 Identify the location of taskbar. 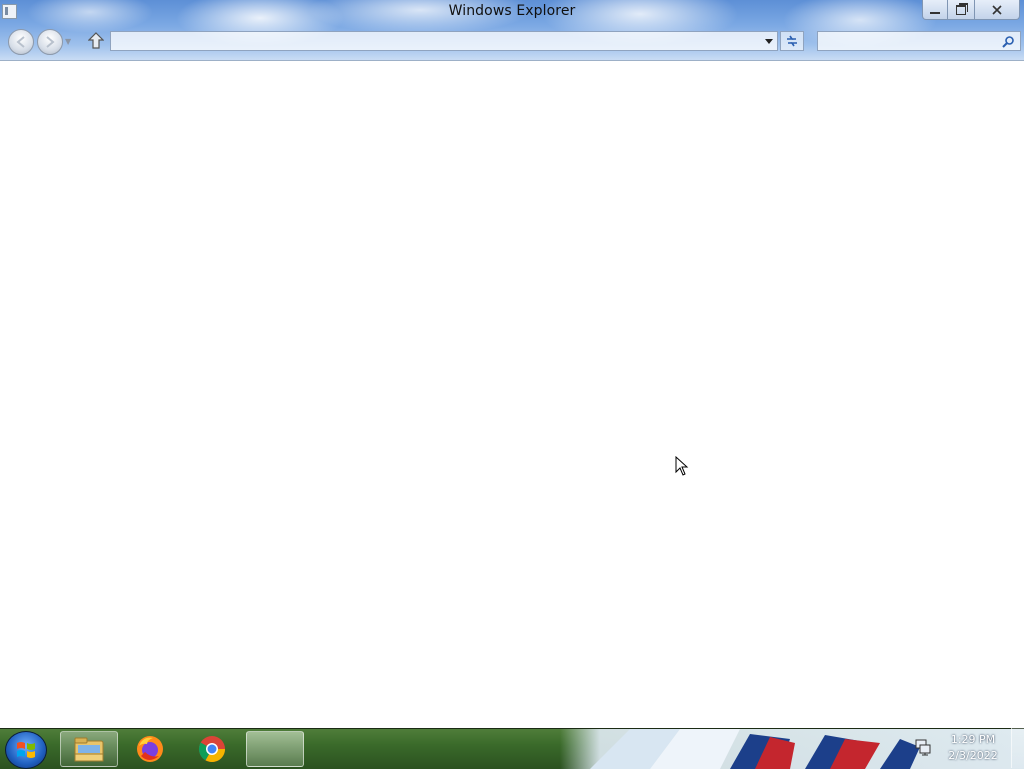
(512, 748).